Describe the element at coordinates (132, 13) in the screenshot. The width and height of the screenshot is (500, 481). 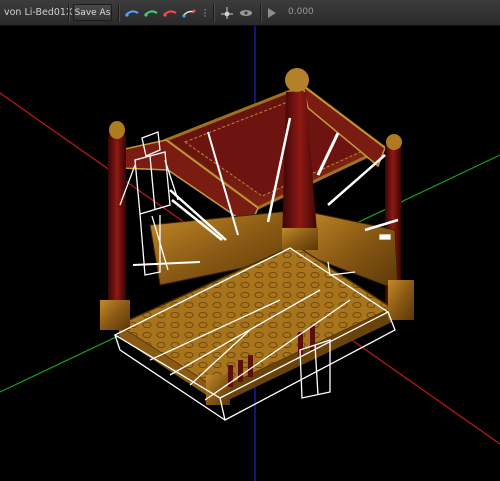
I see `axis-arrow-blue-icon` at that location.